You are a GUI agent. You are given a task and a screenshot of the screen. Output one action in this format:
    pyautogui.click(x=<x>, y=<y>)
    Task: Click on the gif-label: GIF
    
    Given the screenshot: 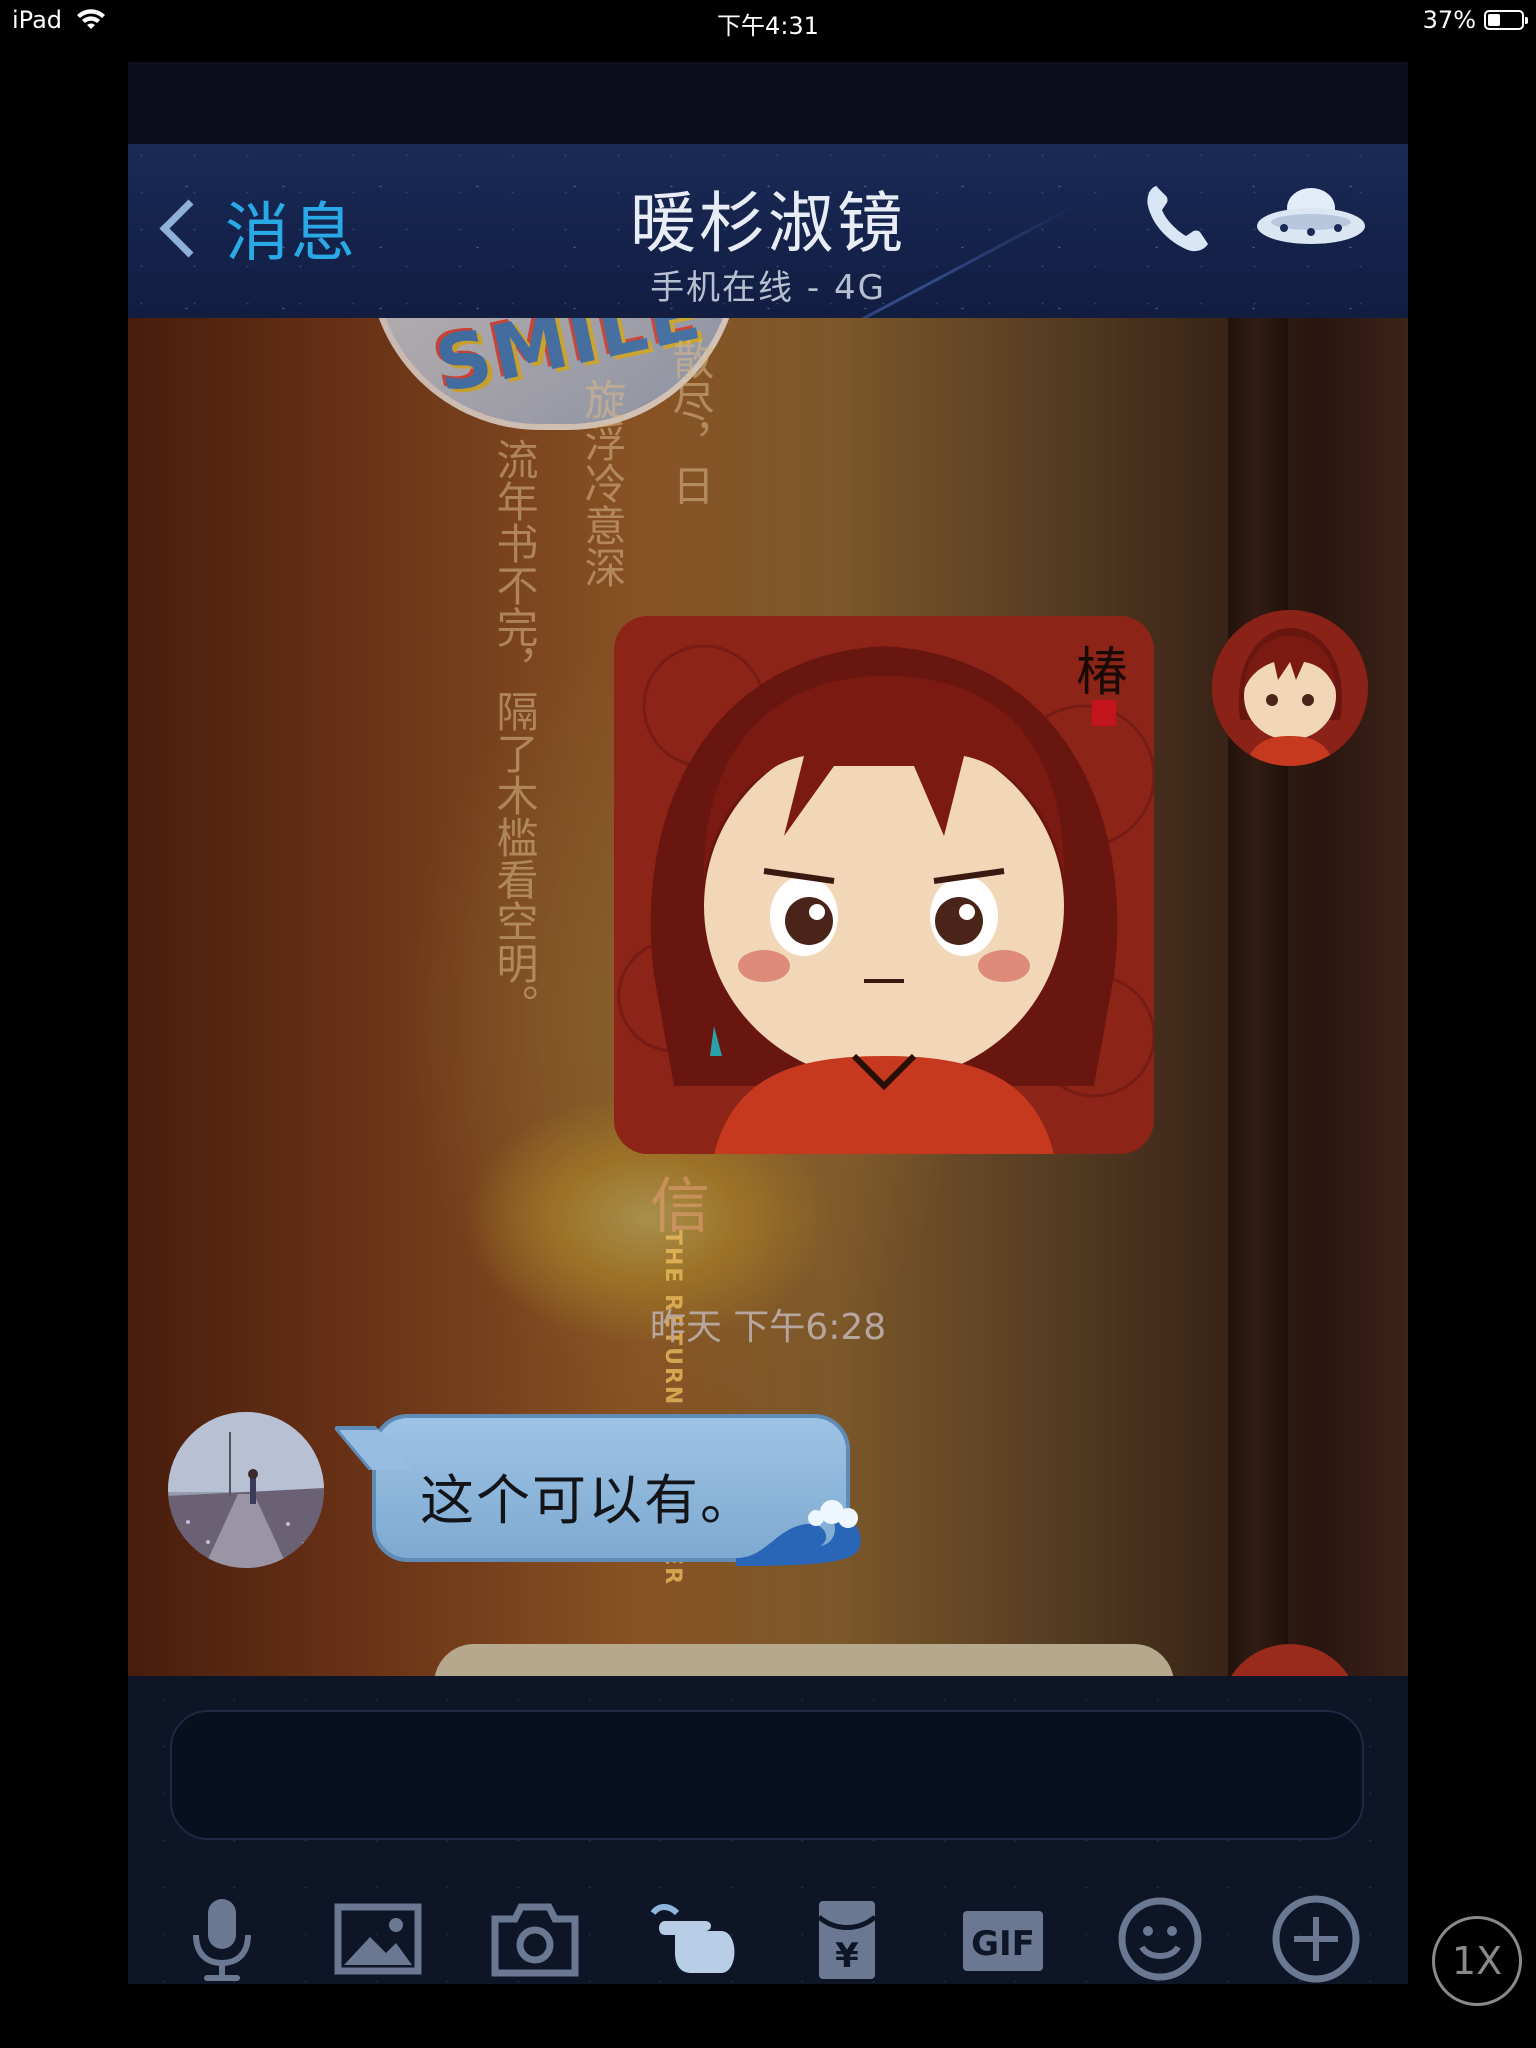 What is the action you would take?
    pyautogui.click(x=1004, y=1944)
    